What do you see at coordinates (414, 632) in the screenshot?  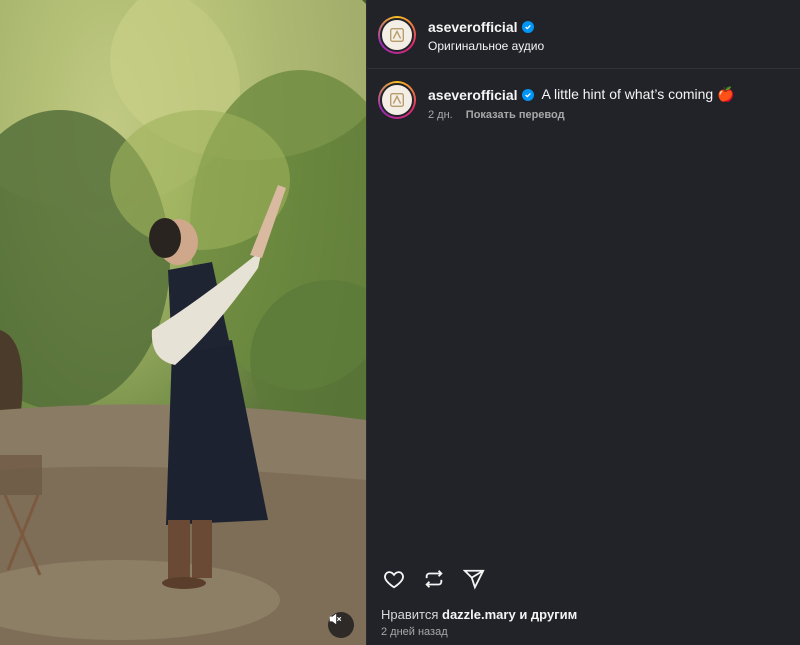 I see `post-timestamp: 2 дней назад` at bounding box center [414, 632].